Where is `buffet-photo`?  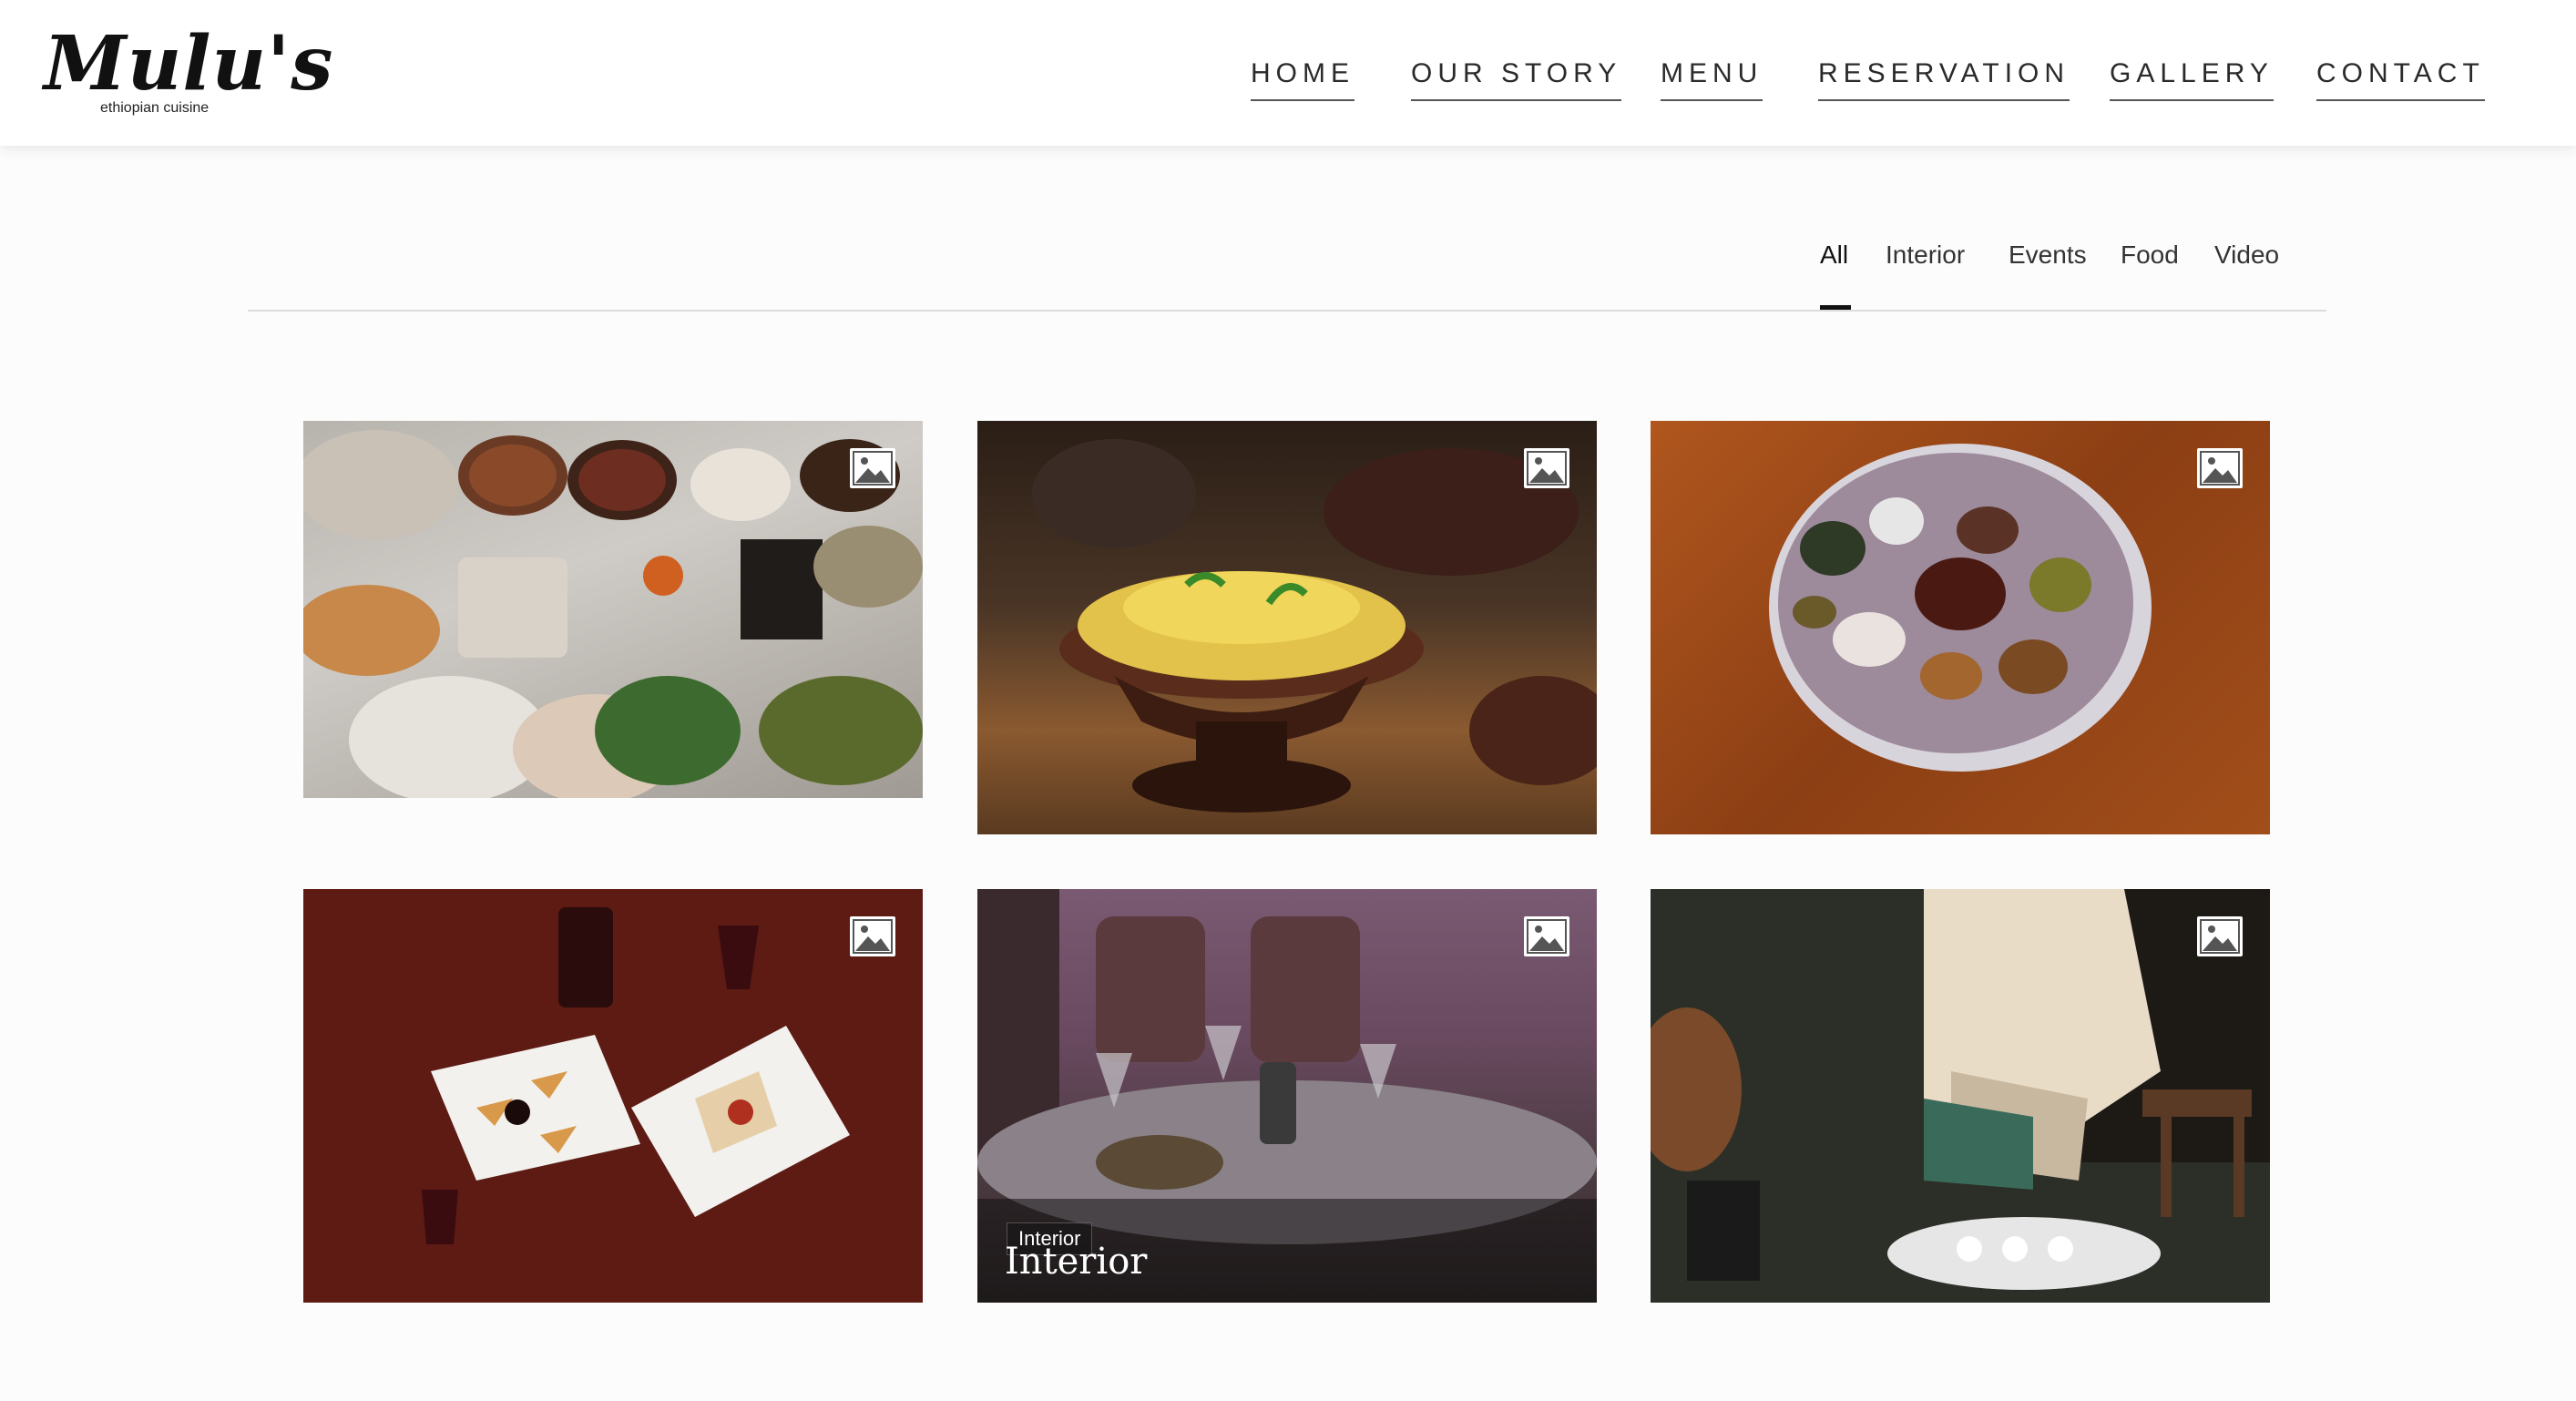
buffet-photo is located at coordinates (613, 614).